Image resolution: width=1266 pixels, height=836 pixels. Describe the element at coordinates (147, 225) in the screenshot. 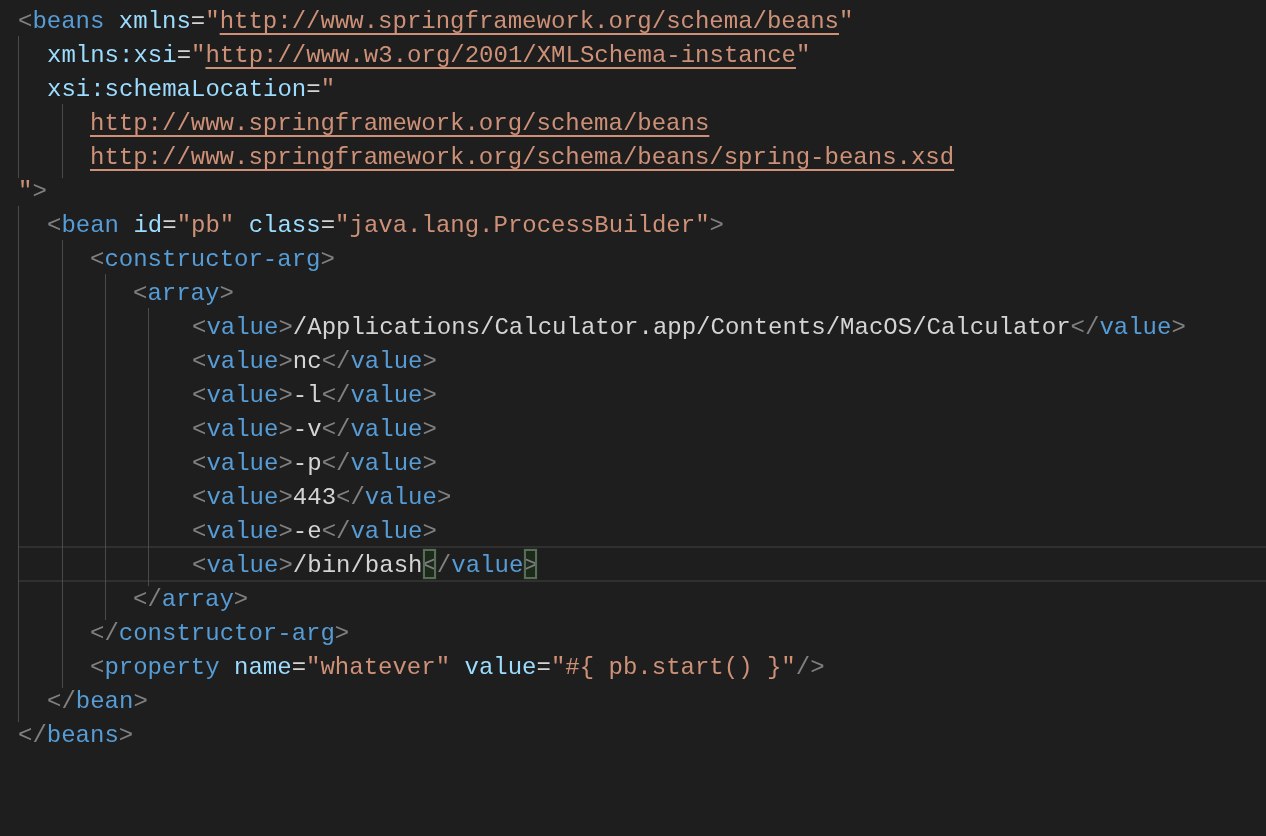

I see `attribute-name: id` at that location.